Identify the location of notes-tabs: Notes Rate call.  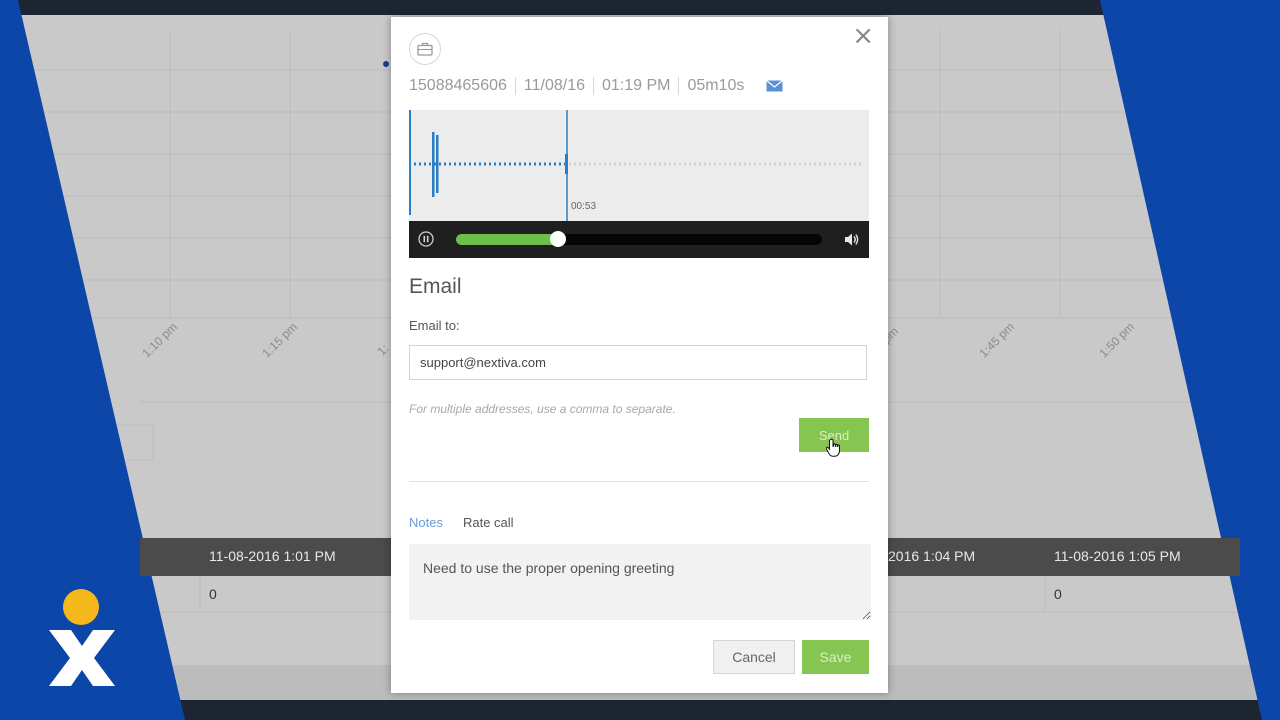
(461, 522).